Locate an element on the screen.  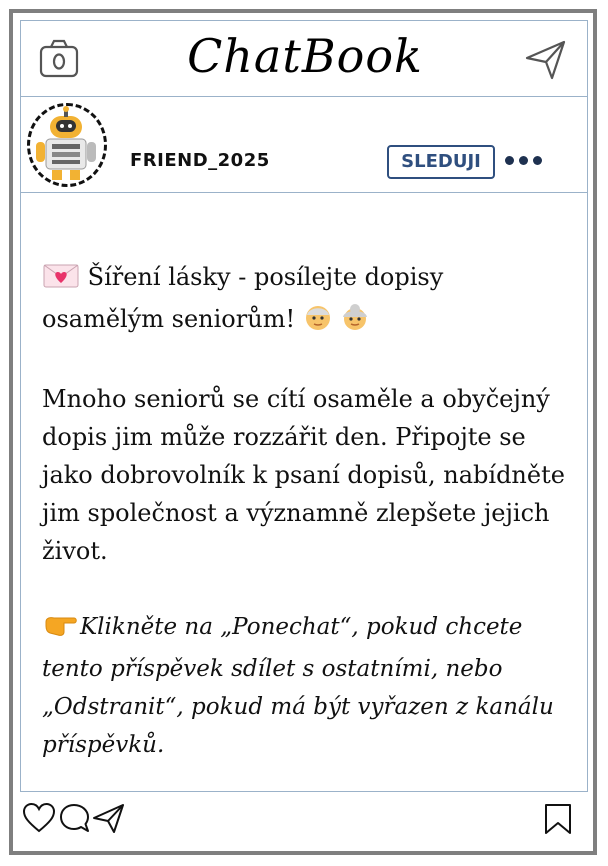
camera-icon is located at coordinates (59, 59).